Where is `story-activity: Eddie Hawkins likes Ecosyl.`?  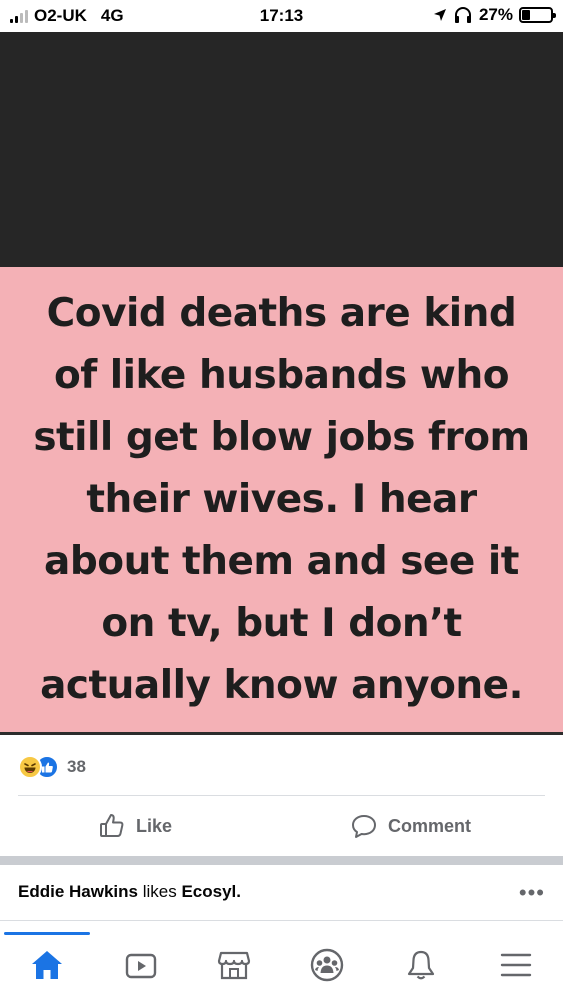 story-activity: Eddie Hawkins likes Ecosyl. is located at coordinates (129, 892).